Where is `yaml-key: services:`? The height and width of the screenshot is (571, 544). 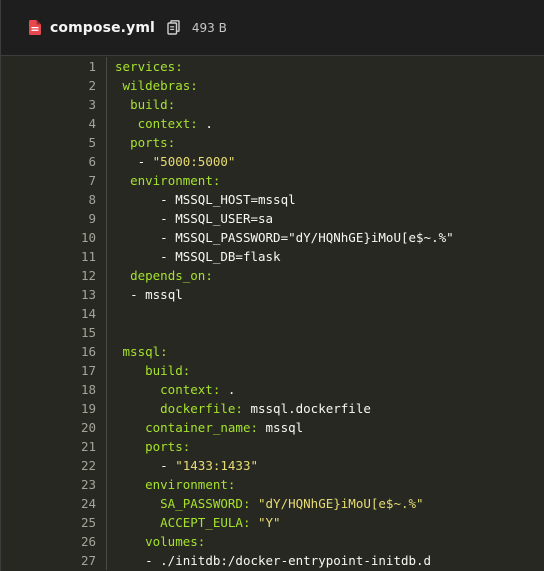
yaml-key: services: is located at coordinates (149, 66).